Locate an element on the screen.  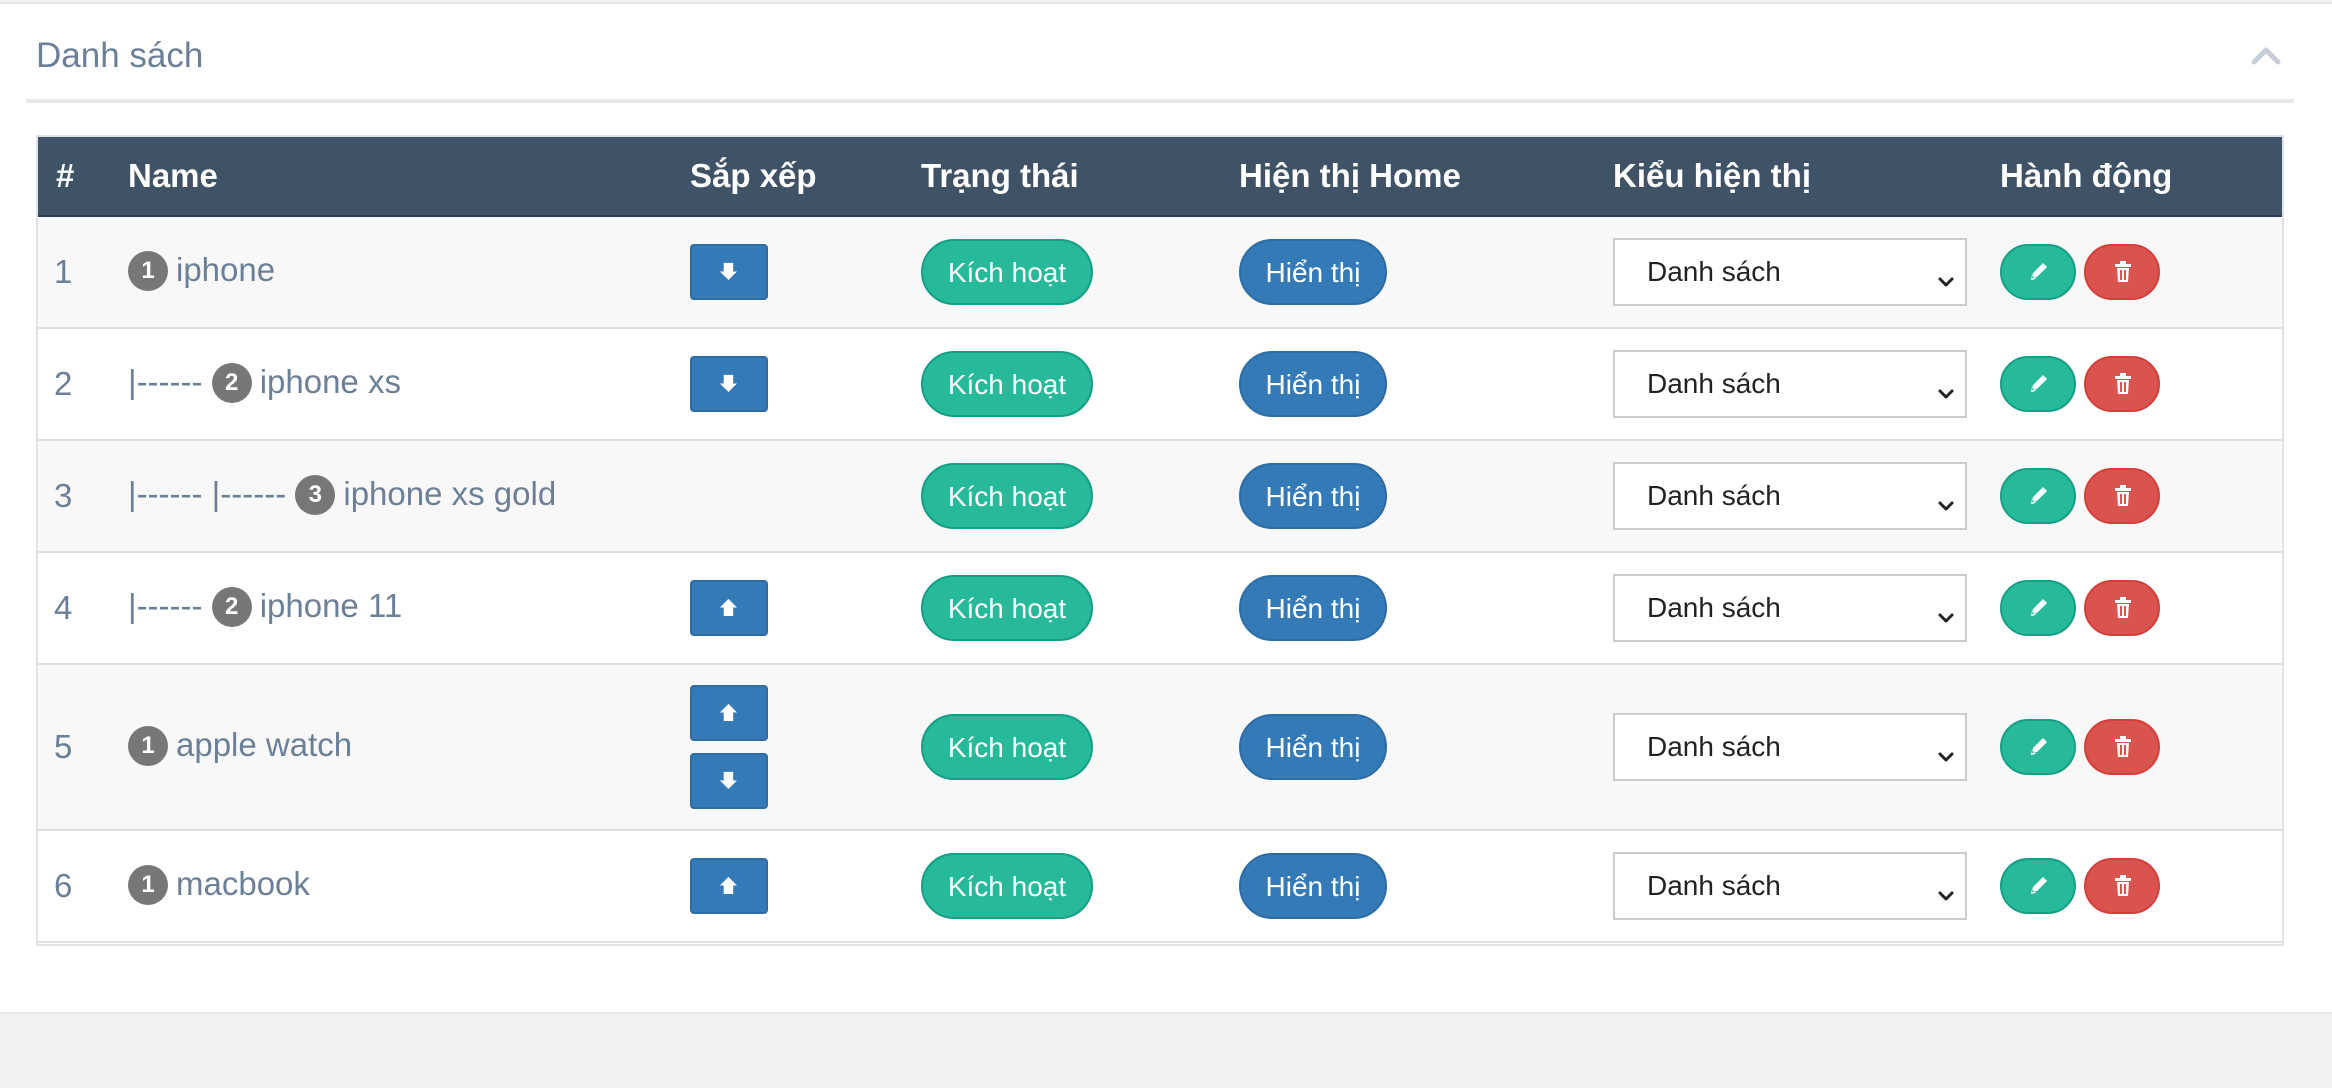
category-name-cell: |------ |------ 3 iphone xs gold is located at coordinates (393, 496).